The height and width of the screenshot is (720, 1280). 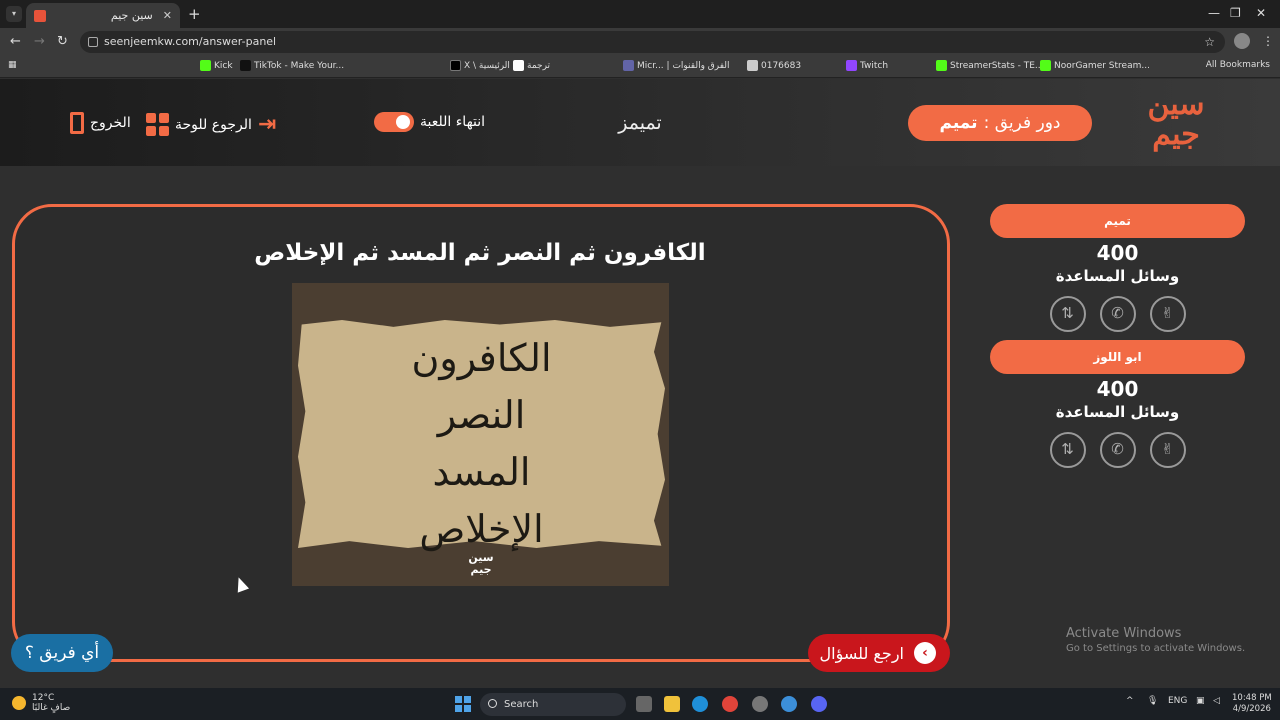 I want to click on minimize-icon: —, so click(x=1214, y=13).